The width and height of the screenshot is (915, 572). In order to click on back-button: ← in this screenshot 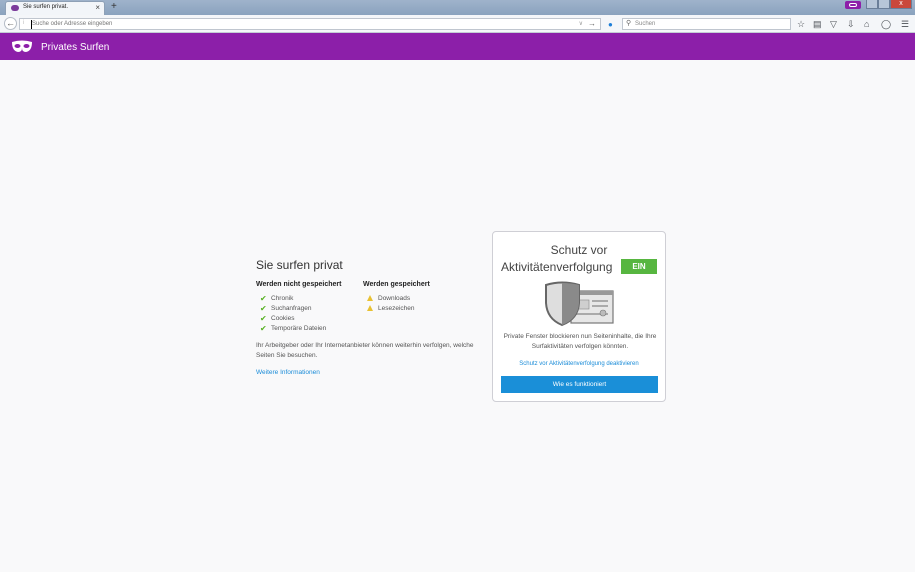, I will do `click(10, 23)`.